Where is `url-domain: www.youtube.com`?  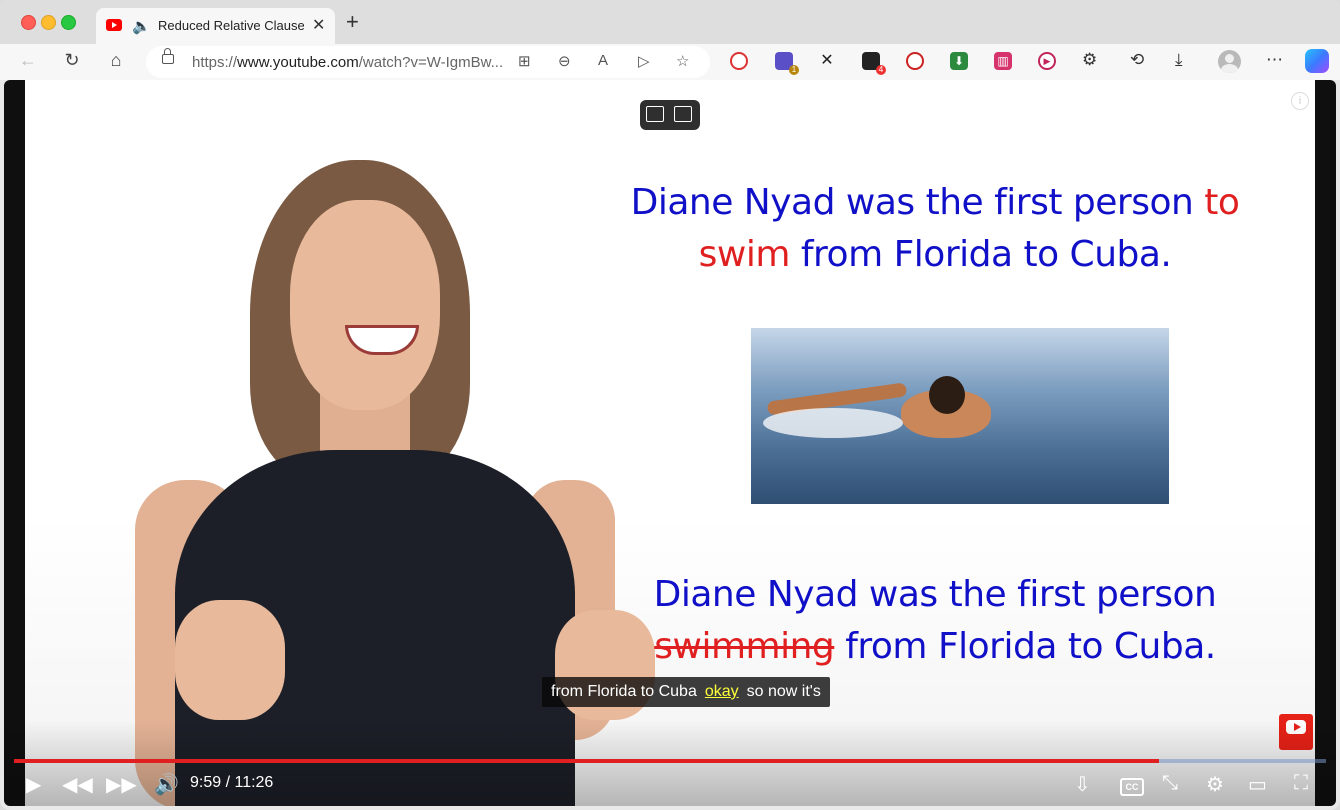 url-domain: www.youtube.com is located at coordinates (298, 62).